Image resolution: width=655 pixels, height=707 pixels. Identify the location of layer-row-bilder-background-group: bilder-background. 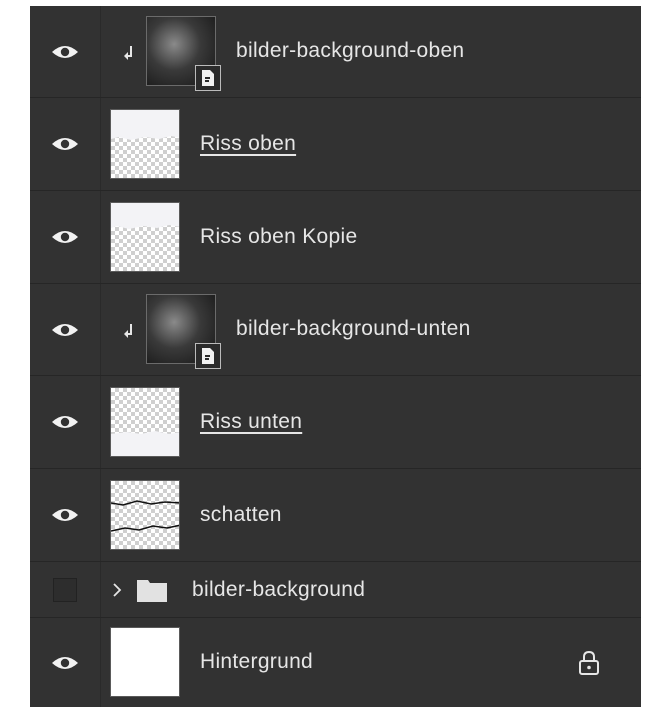
(335, 590).